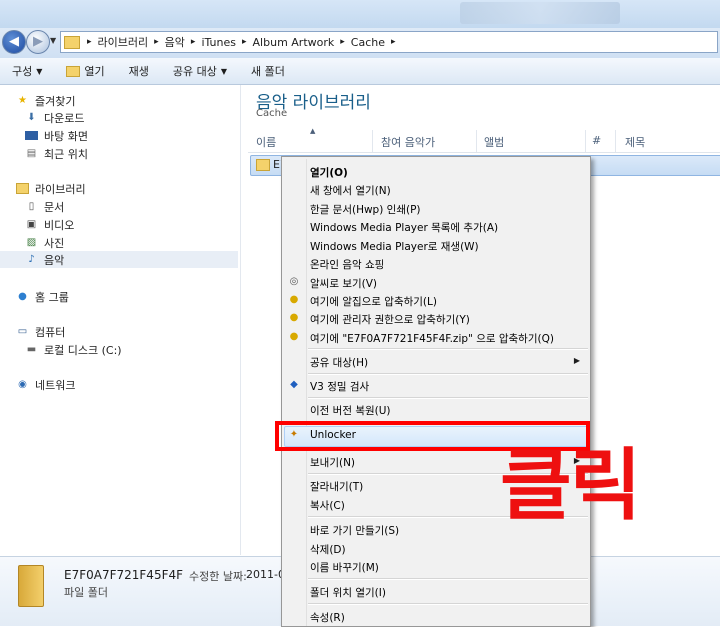 The image size is (720, 627). What do you see at coordinates (360, 71) in the screenshot?
I see `command-toolbar: 구성 ▼ 열기 재생 공유 대상 ▼ 새 폴더` at bounding box center [360, 71].